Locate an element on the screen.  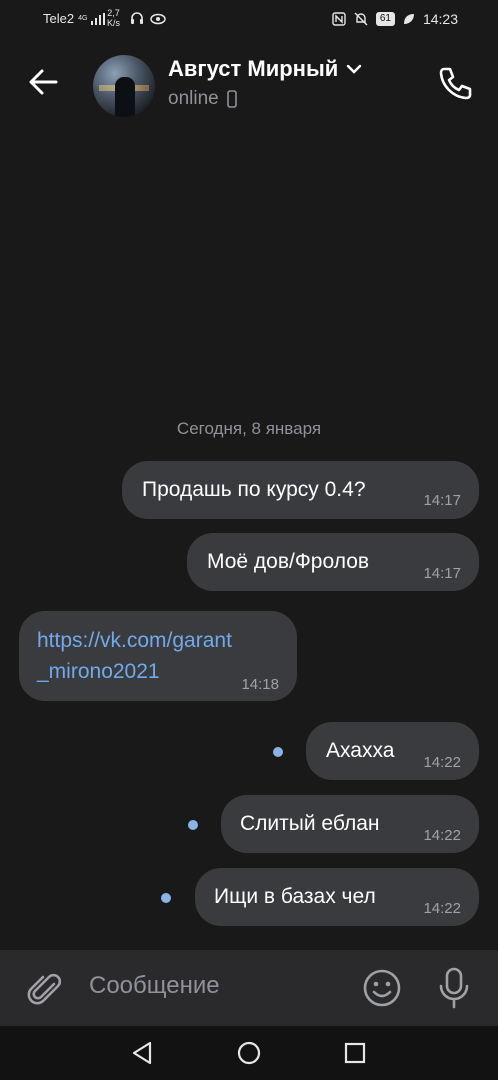
message-bubble-incoming: https://vk.com/garant _mirono2021 14:18 is located at coordinates (158, 656).